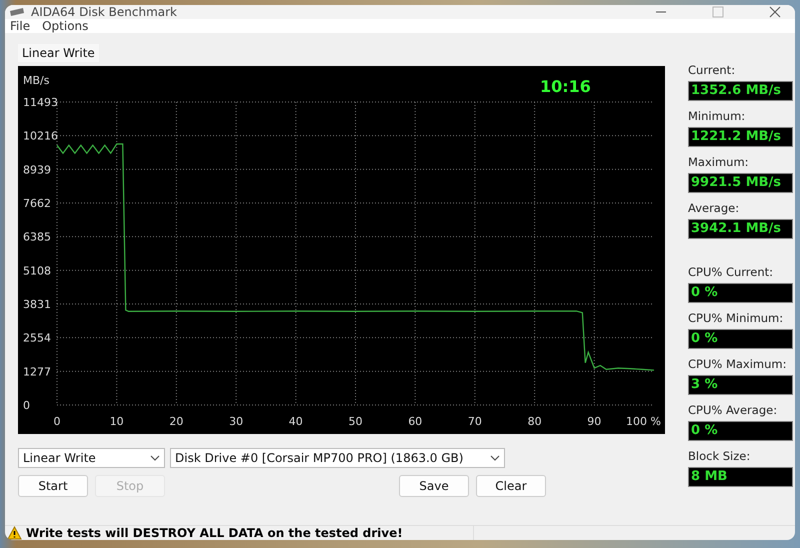  Describe the element at coordinates (117, 421) in the screenshot. I see `x-tick-label: 10` at that location.